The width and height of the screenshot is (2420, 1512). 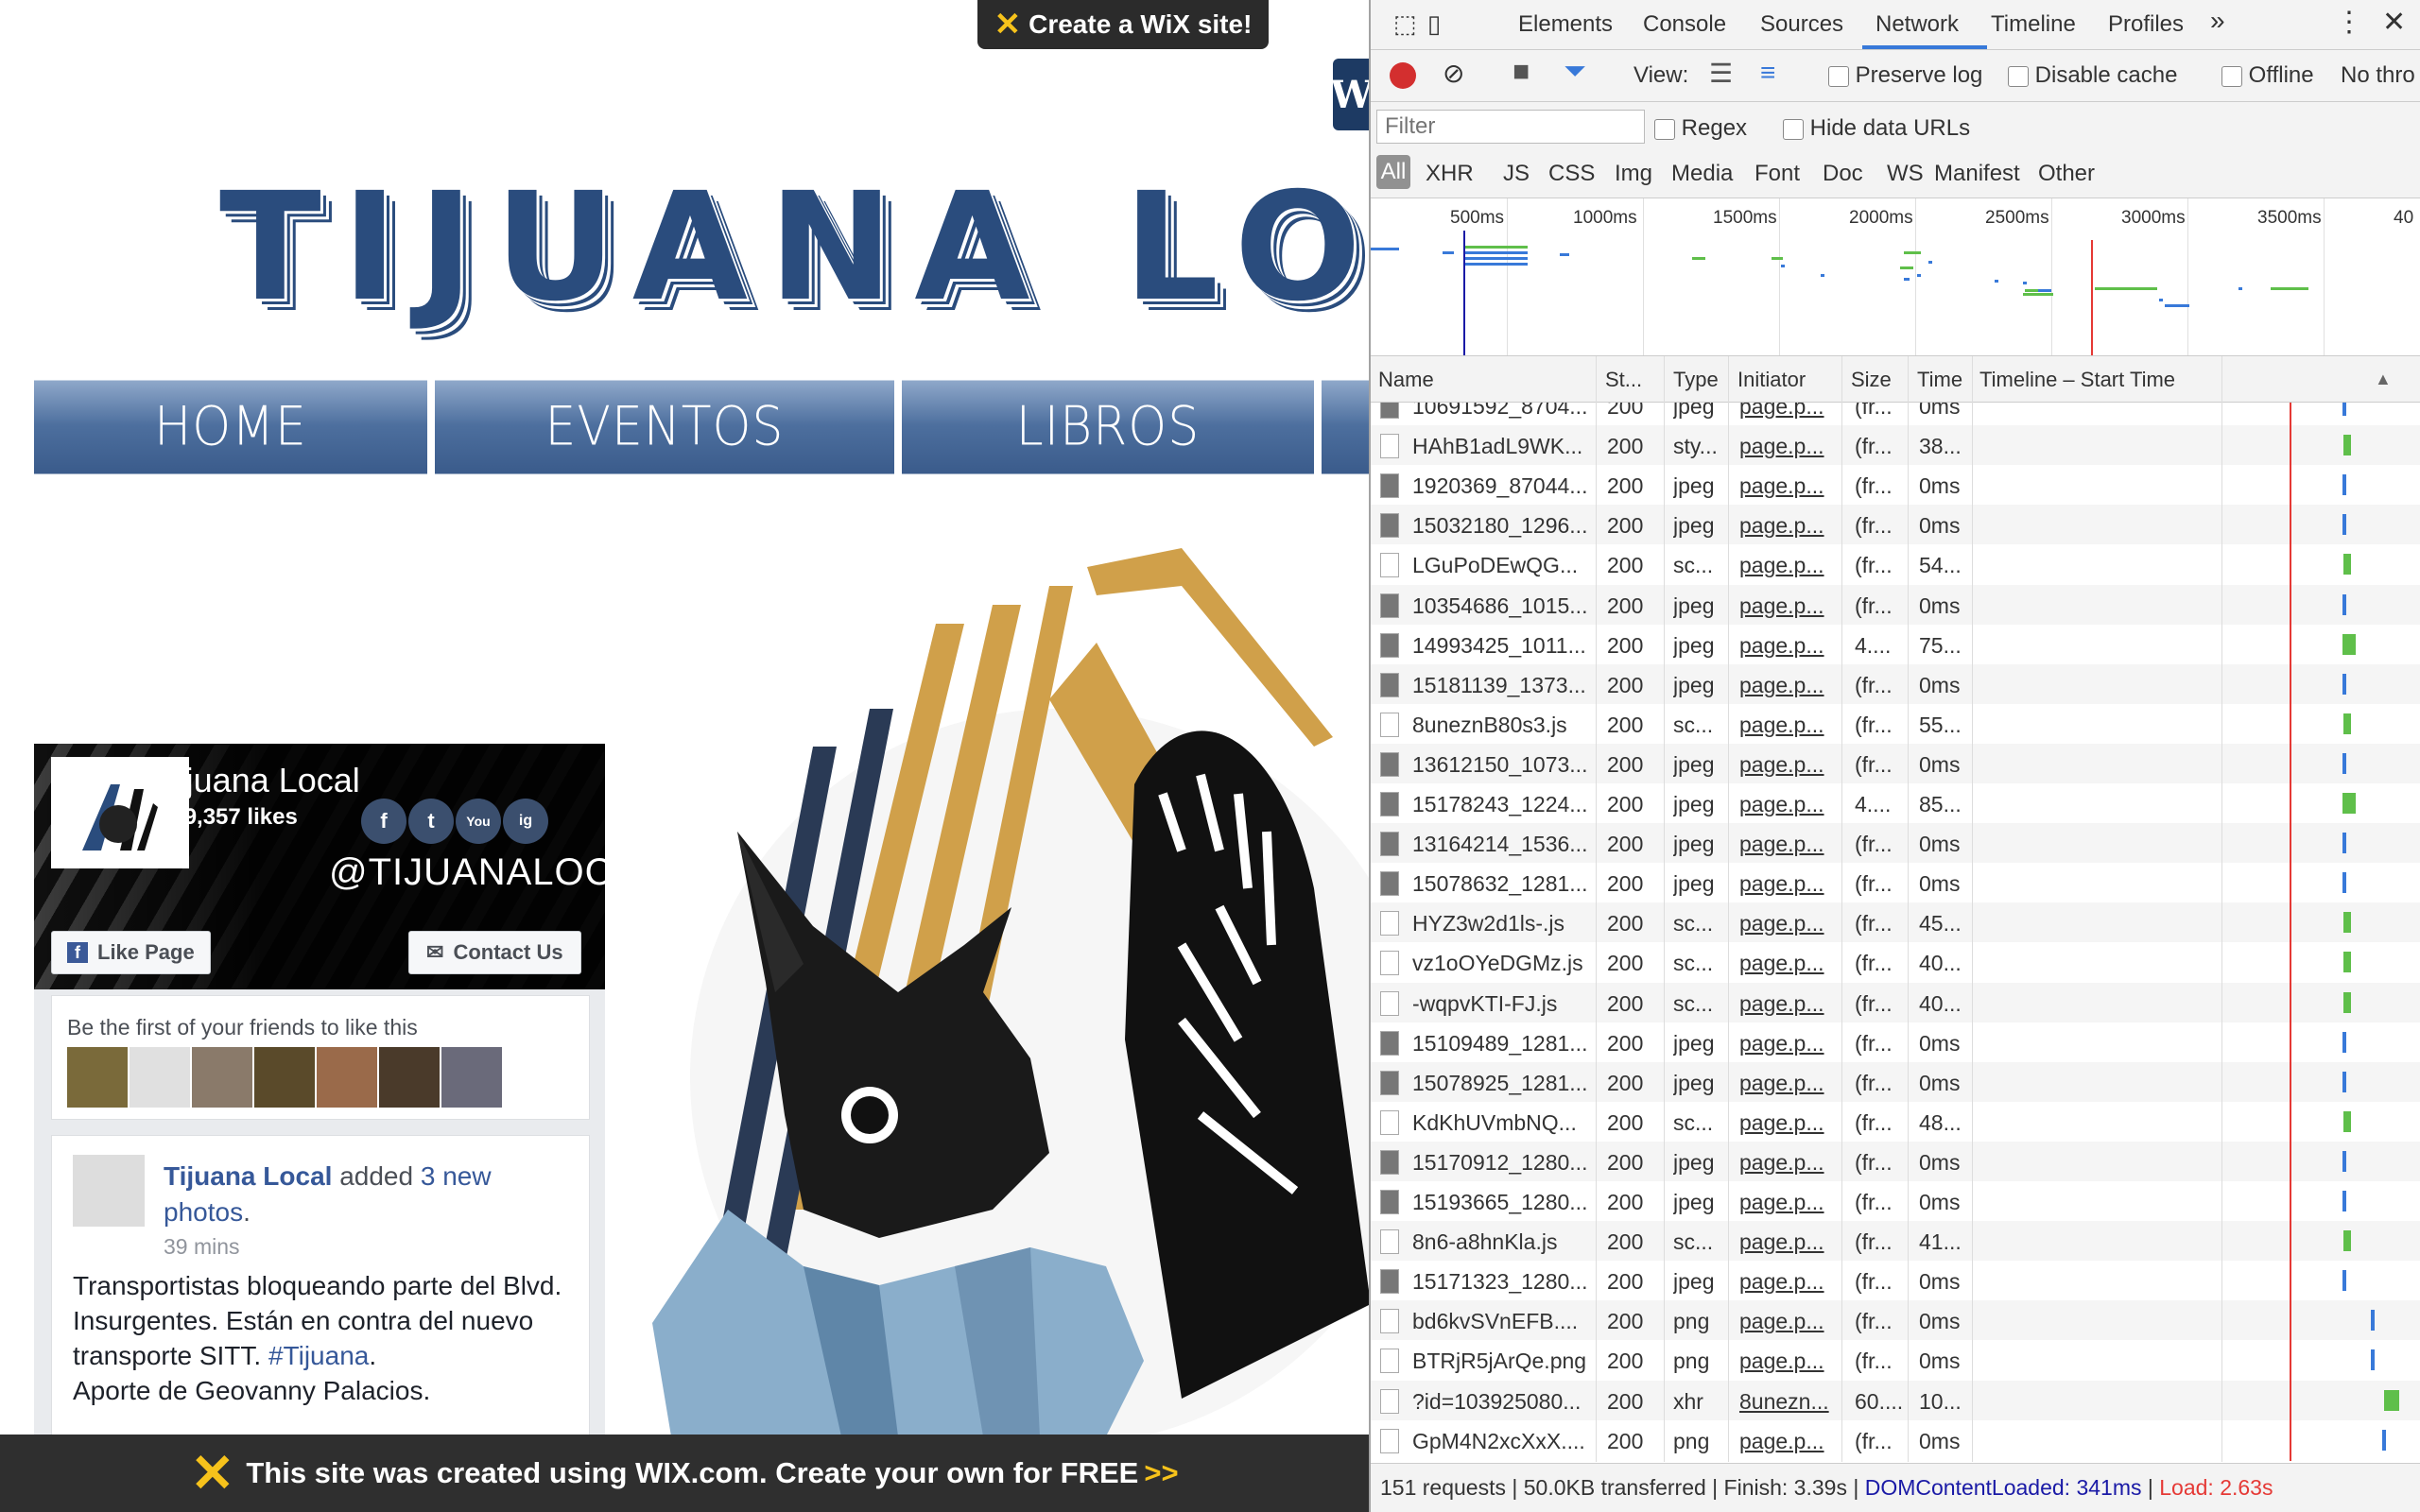 What do you see at coordinates (1801, 24) in the screenshot?
I see `tab-sources: Sources` at bounding box center [1801, 24].